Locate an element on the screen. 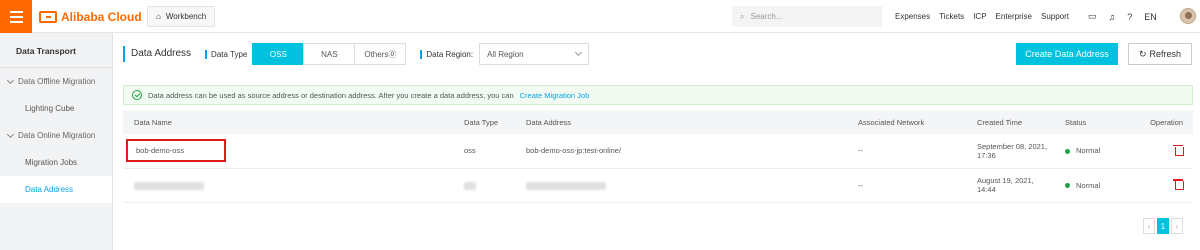 Image resolution: width=1200 pixels, height=250 pixels. check-circle-icon is located at coordinates (137, 95).